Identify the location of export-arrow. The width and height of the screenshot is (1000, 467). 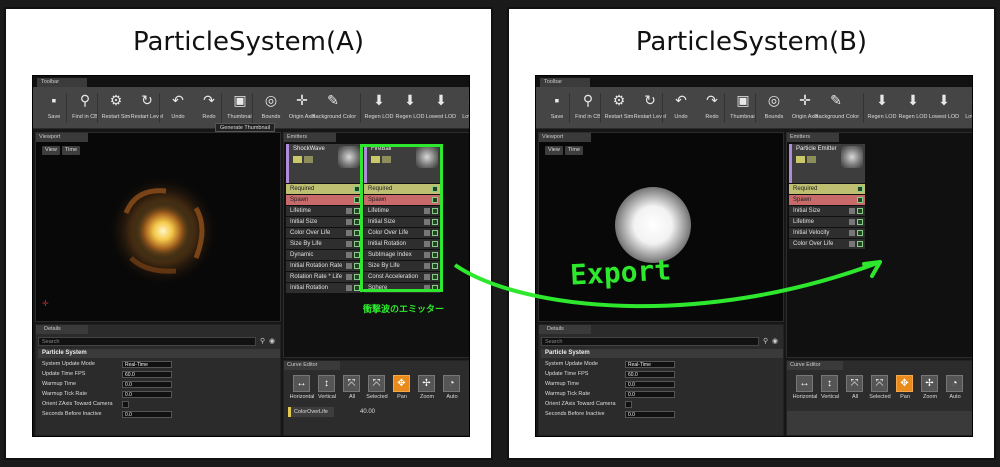
(667, 284).